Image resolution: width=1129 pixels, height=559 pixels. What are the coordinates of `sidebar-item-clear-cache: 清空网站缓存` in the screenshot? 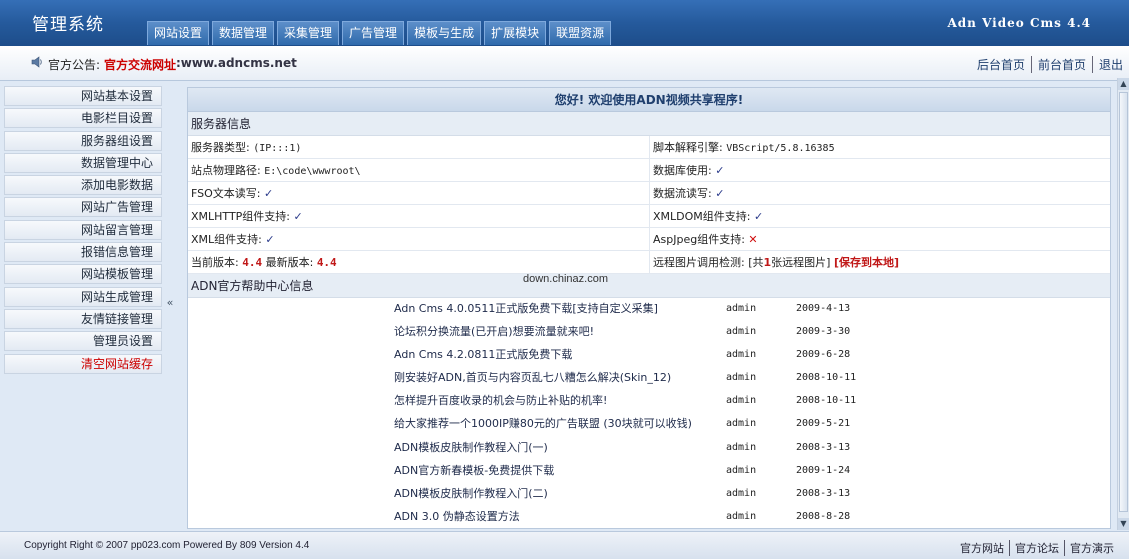 It's located at (83, 363).